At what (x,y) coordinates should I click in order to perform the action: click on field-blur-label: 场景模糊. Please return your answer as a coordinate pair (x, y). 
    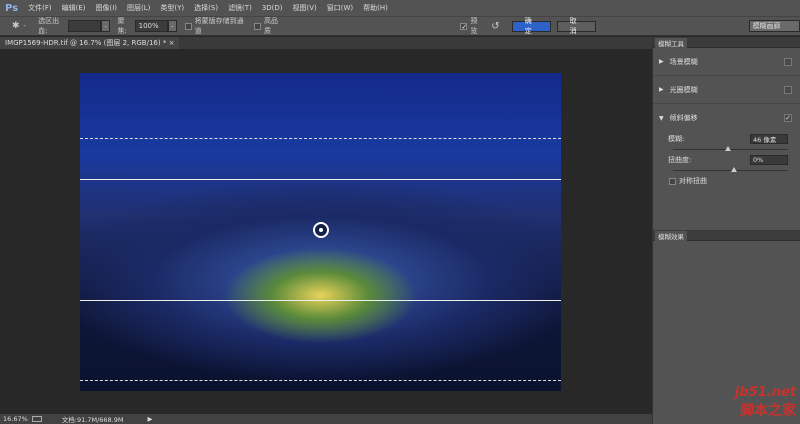
    Looking at the image, I should click on (683, 61).